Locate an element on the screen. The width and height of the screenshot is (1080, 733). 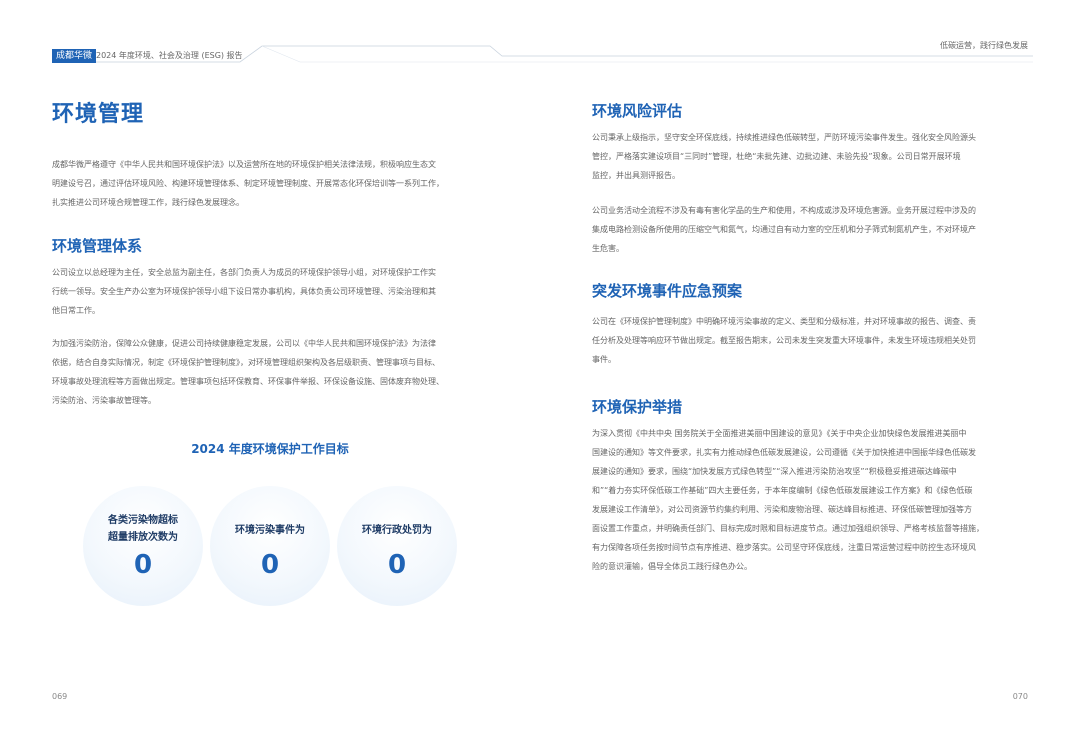
section-title-measures: 环境保护举措 is located at coordinates (637, 407).